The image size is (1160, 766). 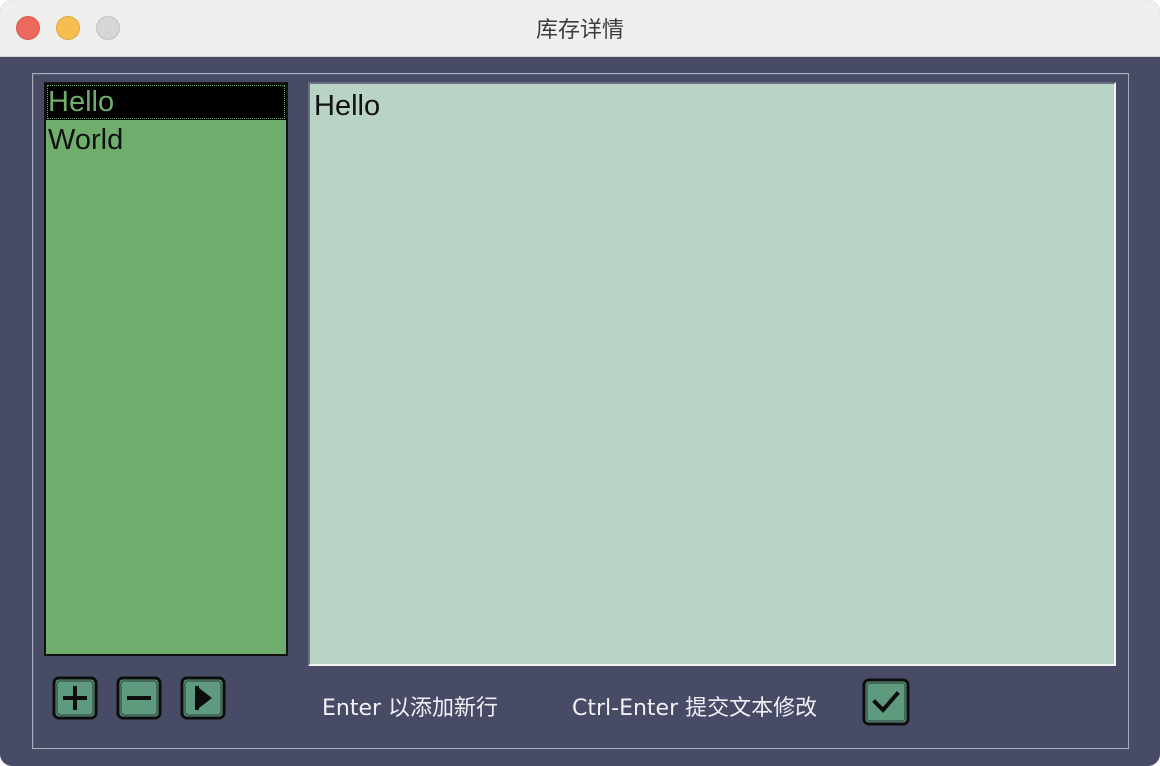 I want to click on editor-content: Hello, so click(x=347, y=106).